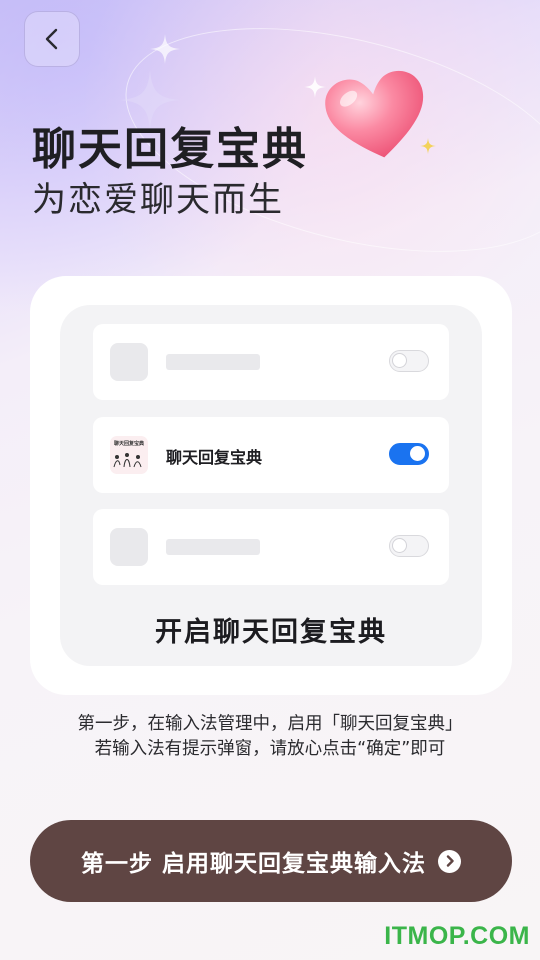  What do you see at coordinates (165, 49) in the screenshot?
I see `sparkle-icon` at bounding box center [165, 49].